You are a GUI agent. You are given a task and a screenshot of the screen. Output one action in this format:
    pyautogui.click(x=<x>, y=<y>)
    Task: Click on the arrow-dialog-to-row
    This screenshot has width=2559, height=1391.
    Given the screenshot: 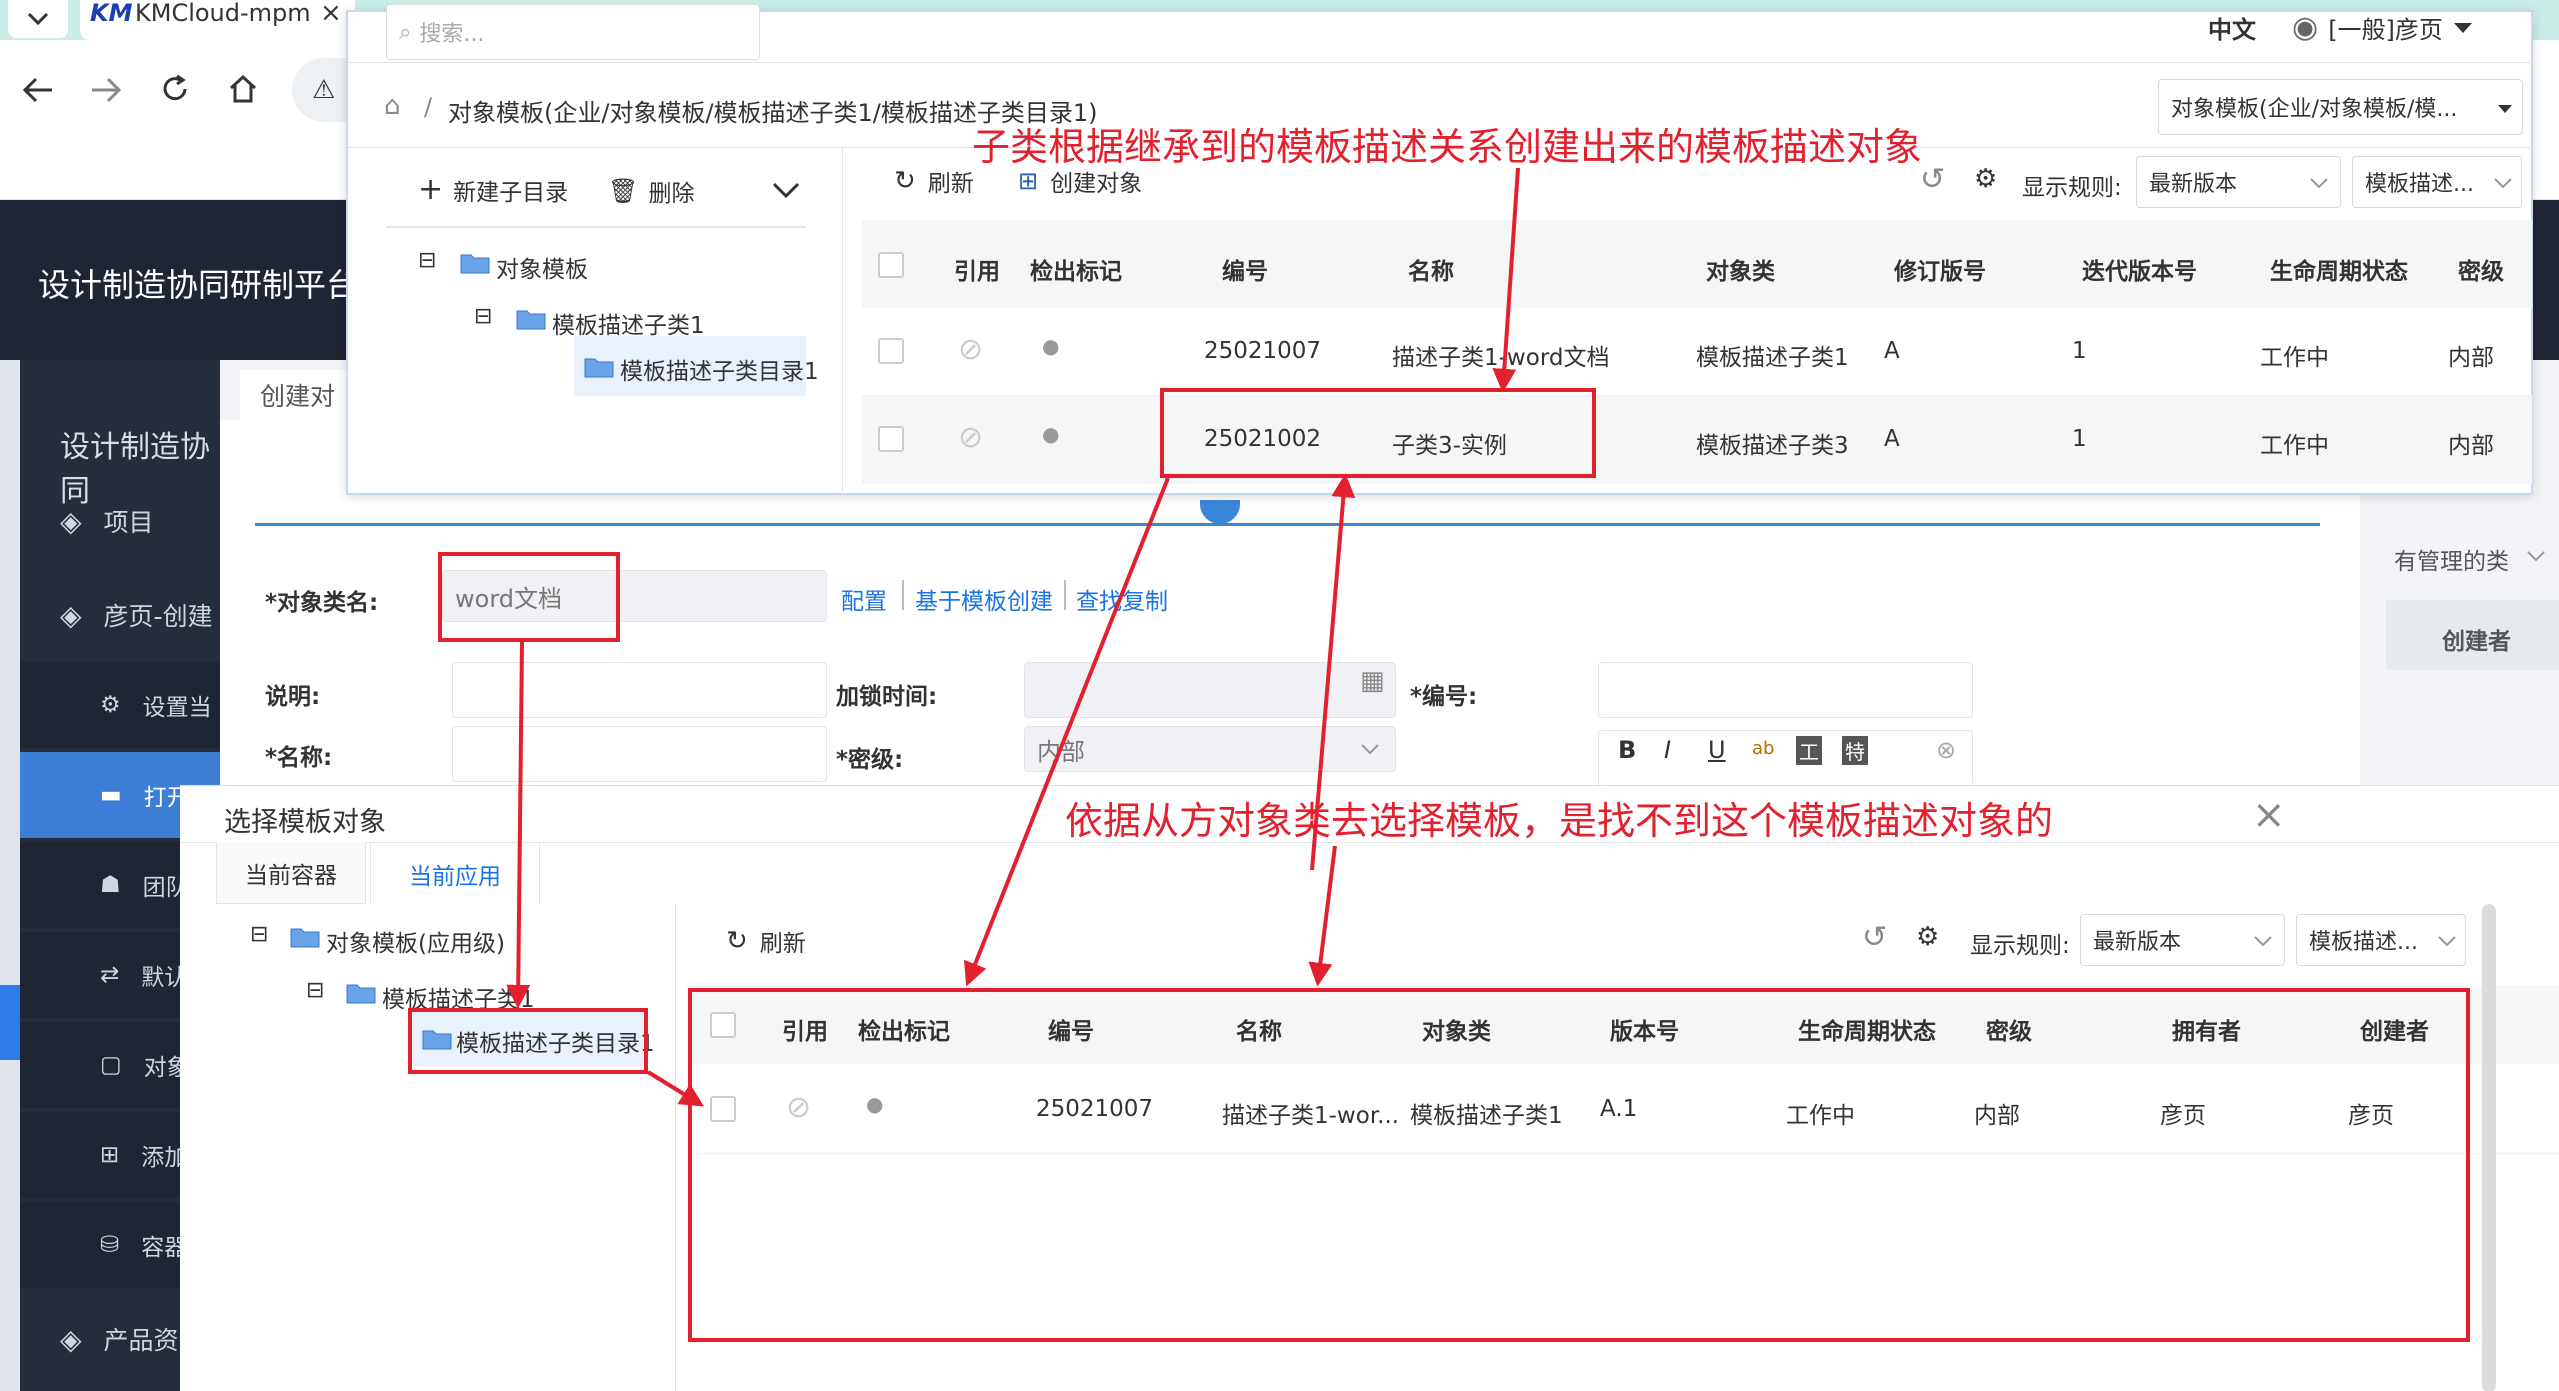 What is the action you would take?
    pyautogui.click(x=1333, y=672)
    